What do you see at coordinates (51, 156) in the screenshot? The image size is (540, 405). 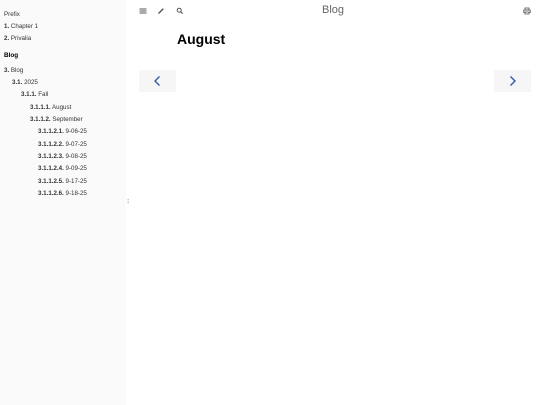 I see `toc-number: 3.1.1.2.3.` at bounding box center [51, 156].